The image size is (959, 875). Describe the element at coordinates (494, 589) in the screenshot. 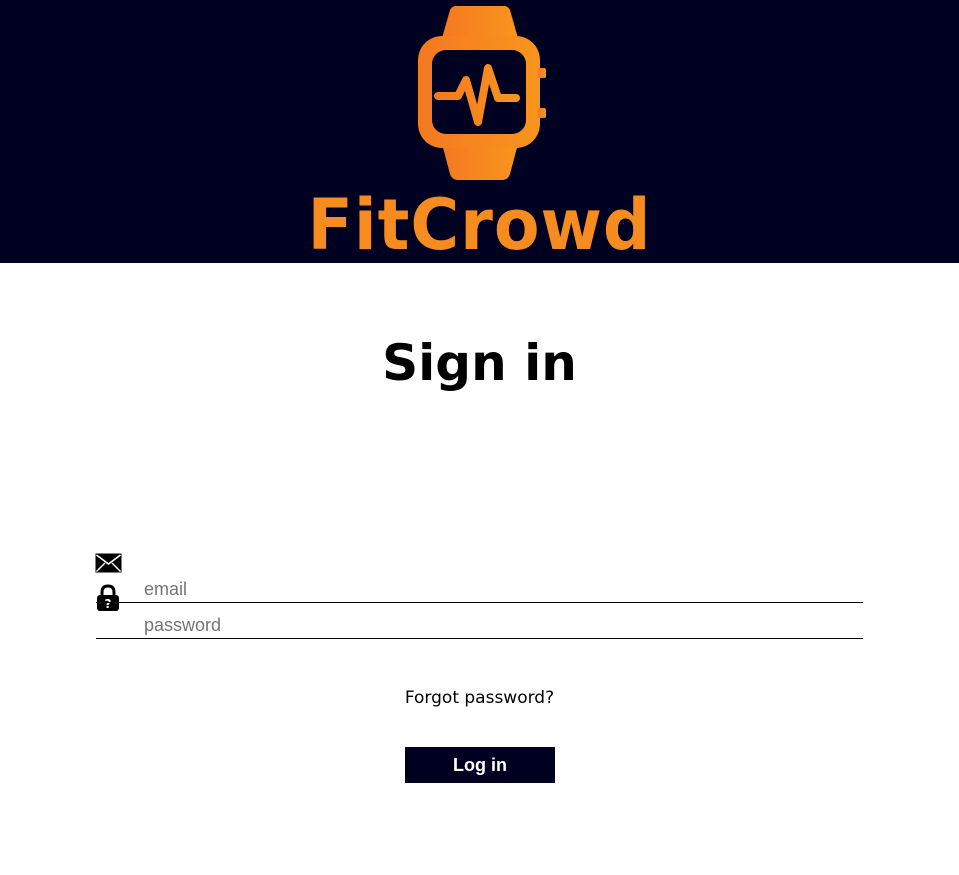

I see `email-input` at that location.